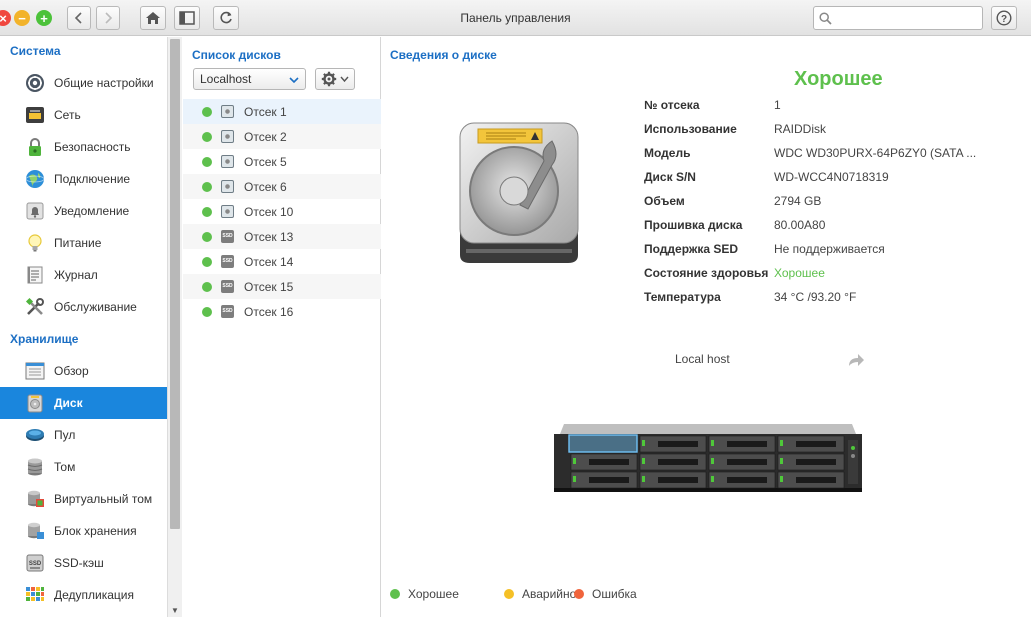 The image size is (1031, 617). What do you see at coordinates (83, 403) in the screenshot?
I see `sidebar-item-disk: Диск` at bounding box center [83, 403].